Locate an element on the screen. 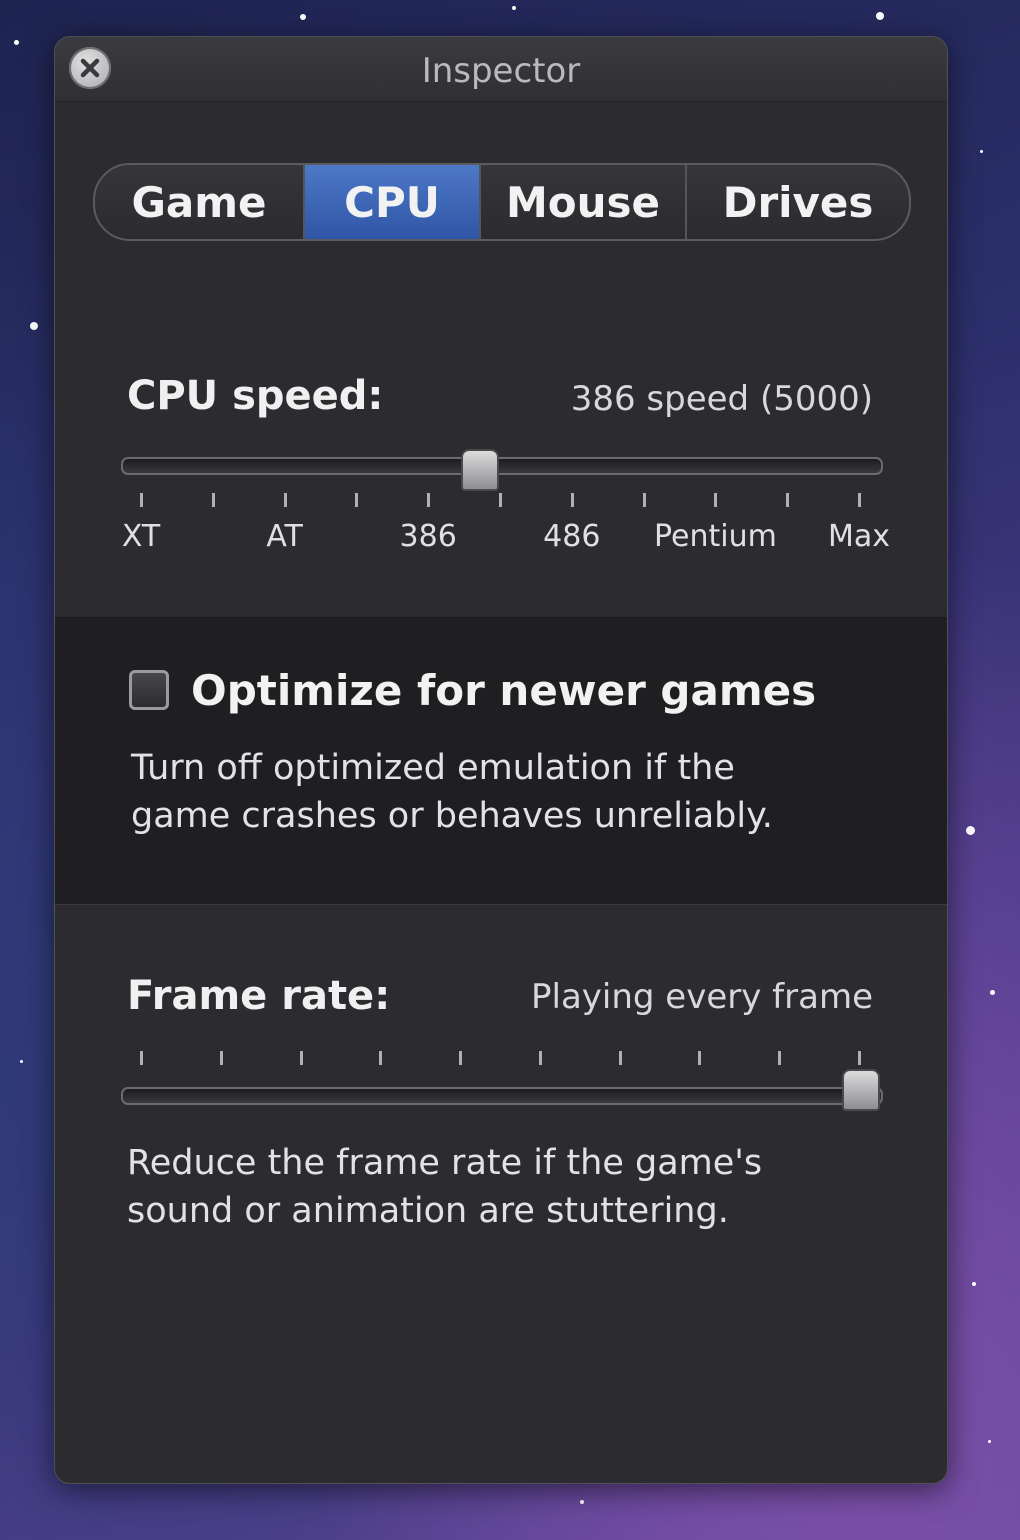 The width and height of the screenshot is (1020, 1540). frame-rate-slider-thumb is located at coordinates (861, 1090).